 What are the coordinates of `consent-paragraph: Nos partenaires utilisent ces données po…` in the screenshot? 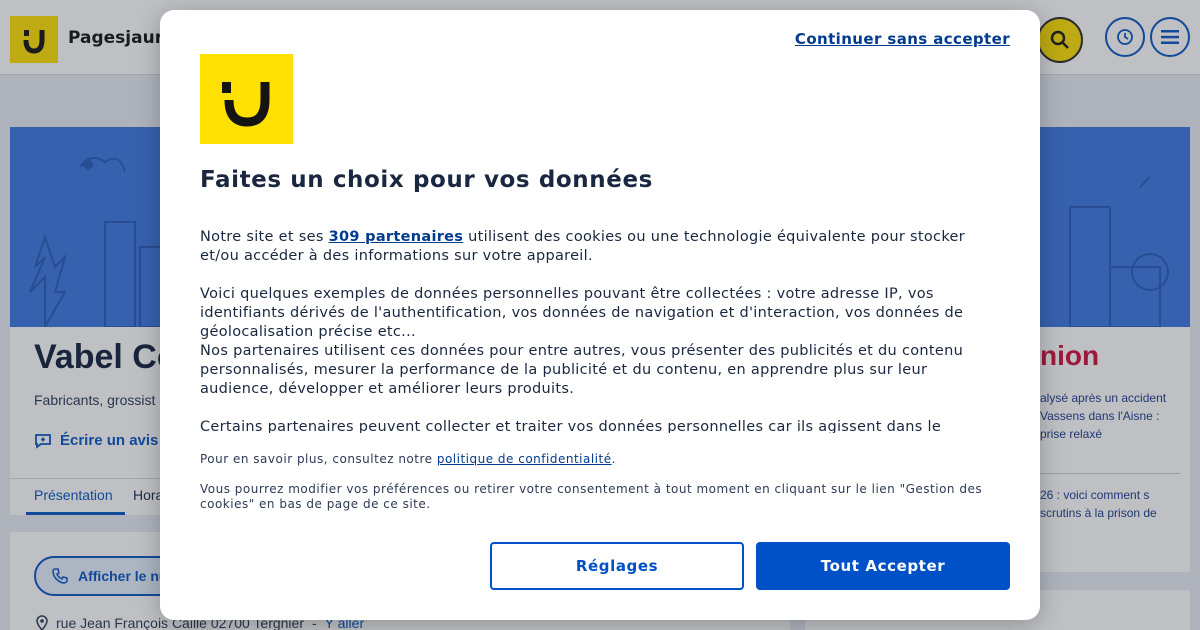 It's located at (582, 370).